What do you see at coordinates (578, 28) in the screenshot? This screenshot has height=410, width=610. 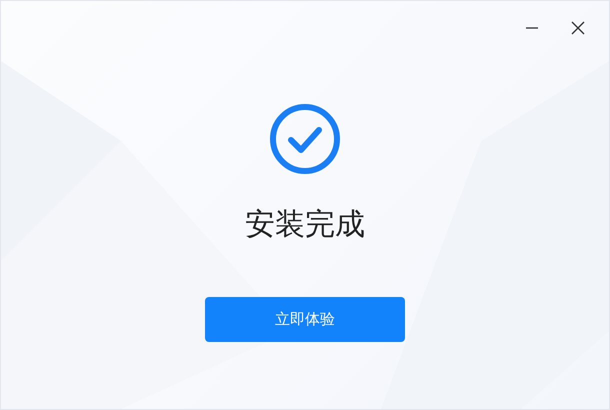 I see `close-icon` at bounding box center [578, 28].